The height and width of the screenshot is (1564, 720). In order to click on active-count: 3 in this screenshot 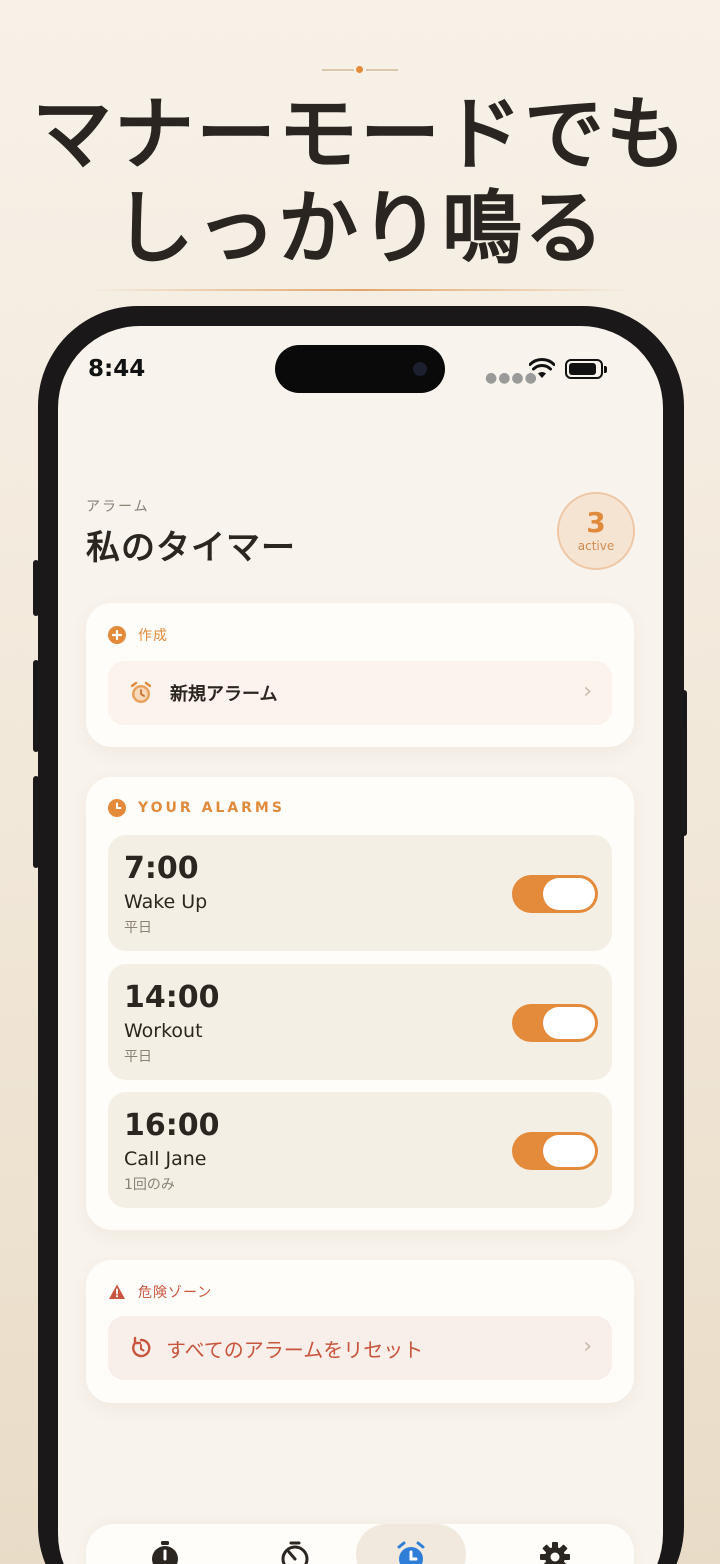, I will do `click(596, 522)`.